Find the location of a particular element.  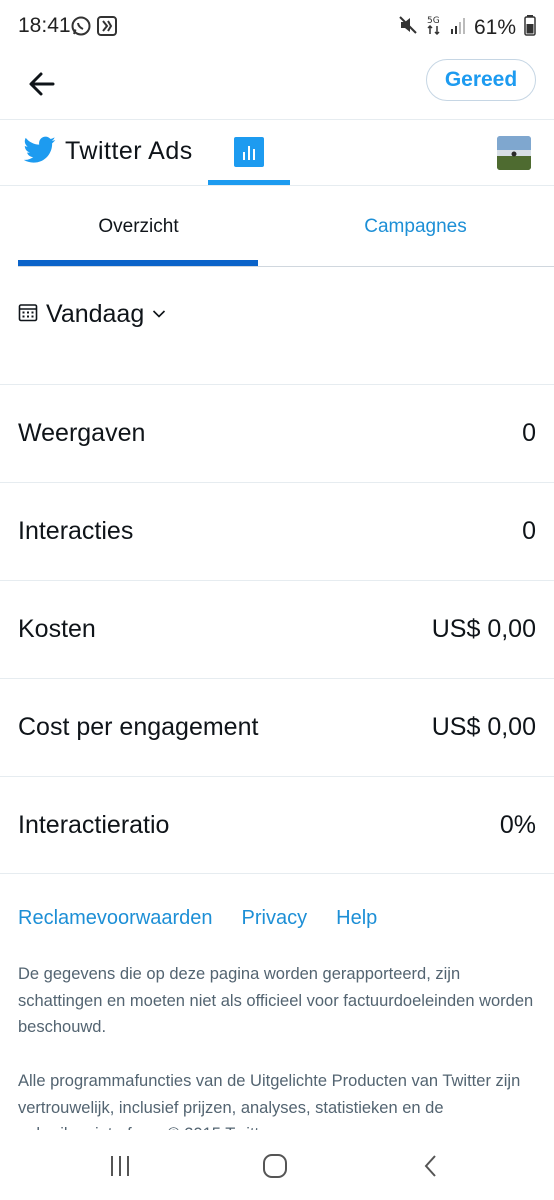

privacy-link: Privacy is located at coordinates (275, 918).